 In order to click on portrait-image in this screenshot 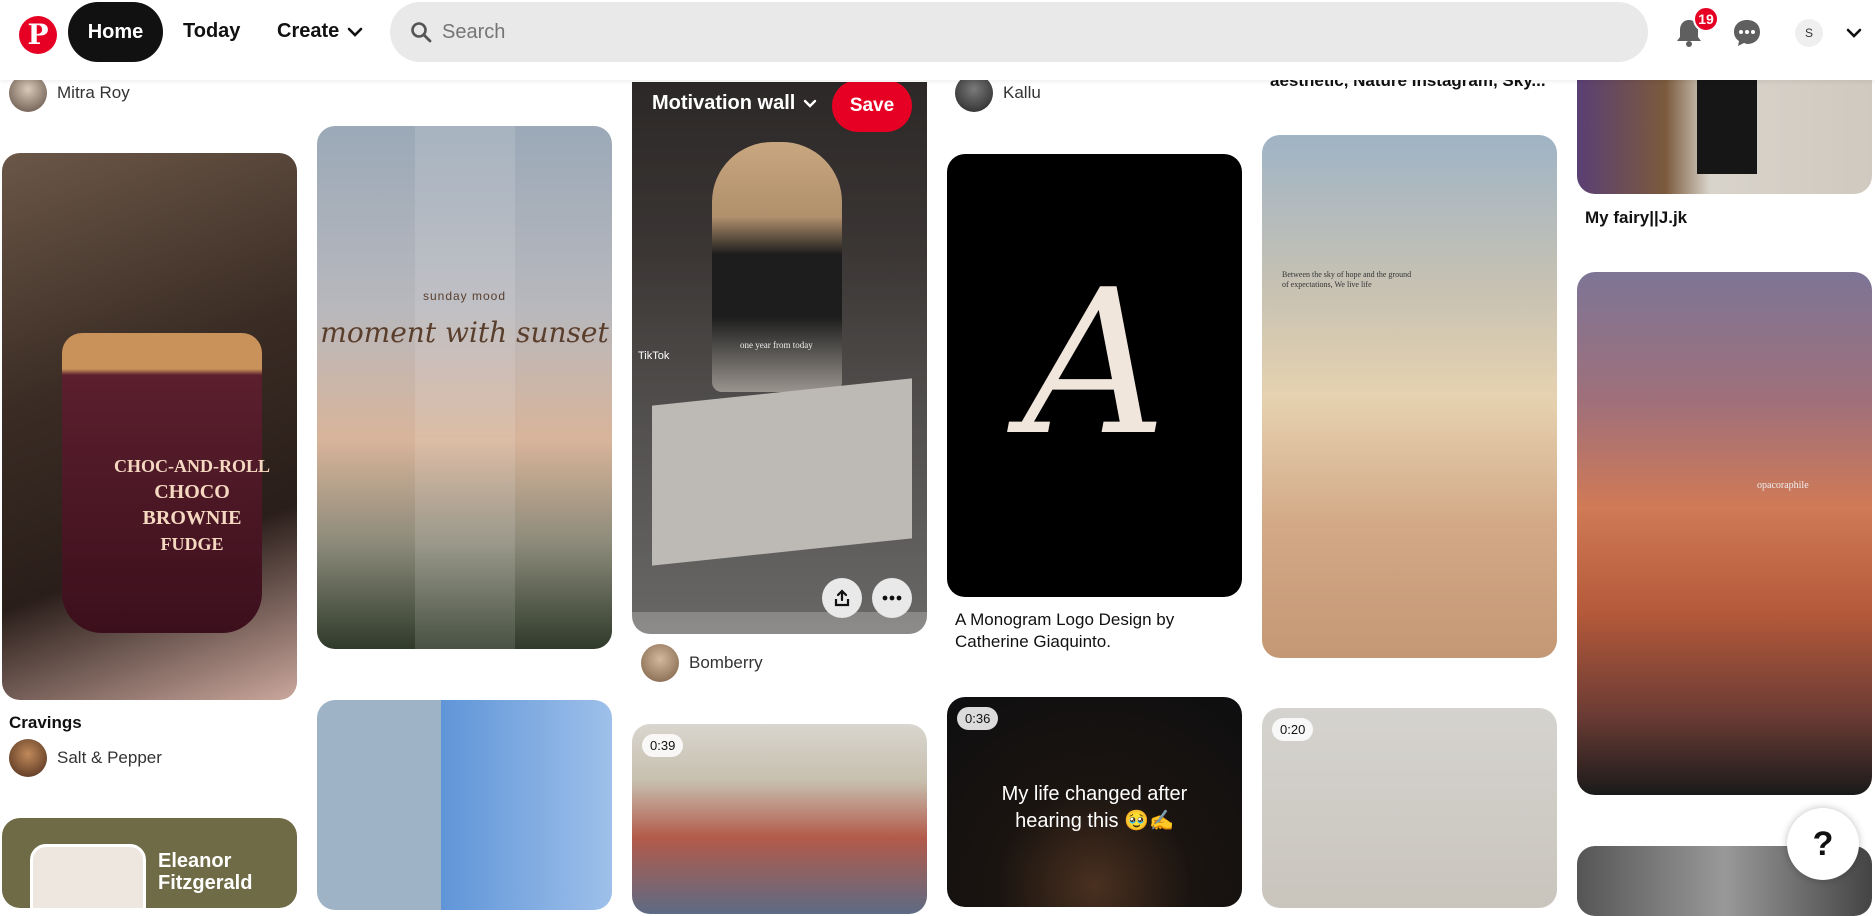, I will do `click(88, 876)`.